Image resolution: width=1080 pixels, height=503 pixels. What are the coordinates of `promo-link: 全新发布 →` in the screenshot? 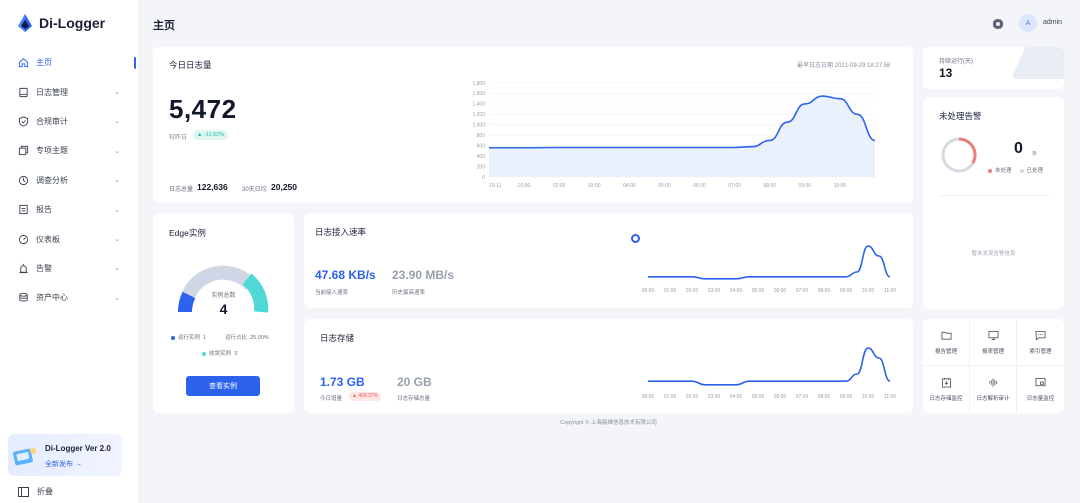 It's located at (63, 464).